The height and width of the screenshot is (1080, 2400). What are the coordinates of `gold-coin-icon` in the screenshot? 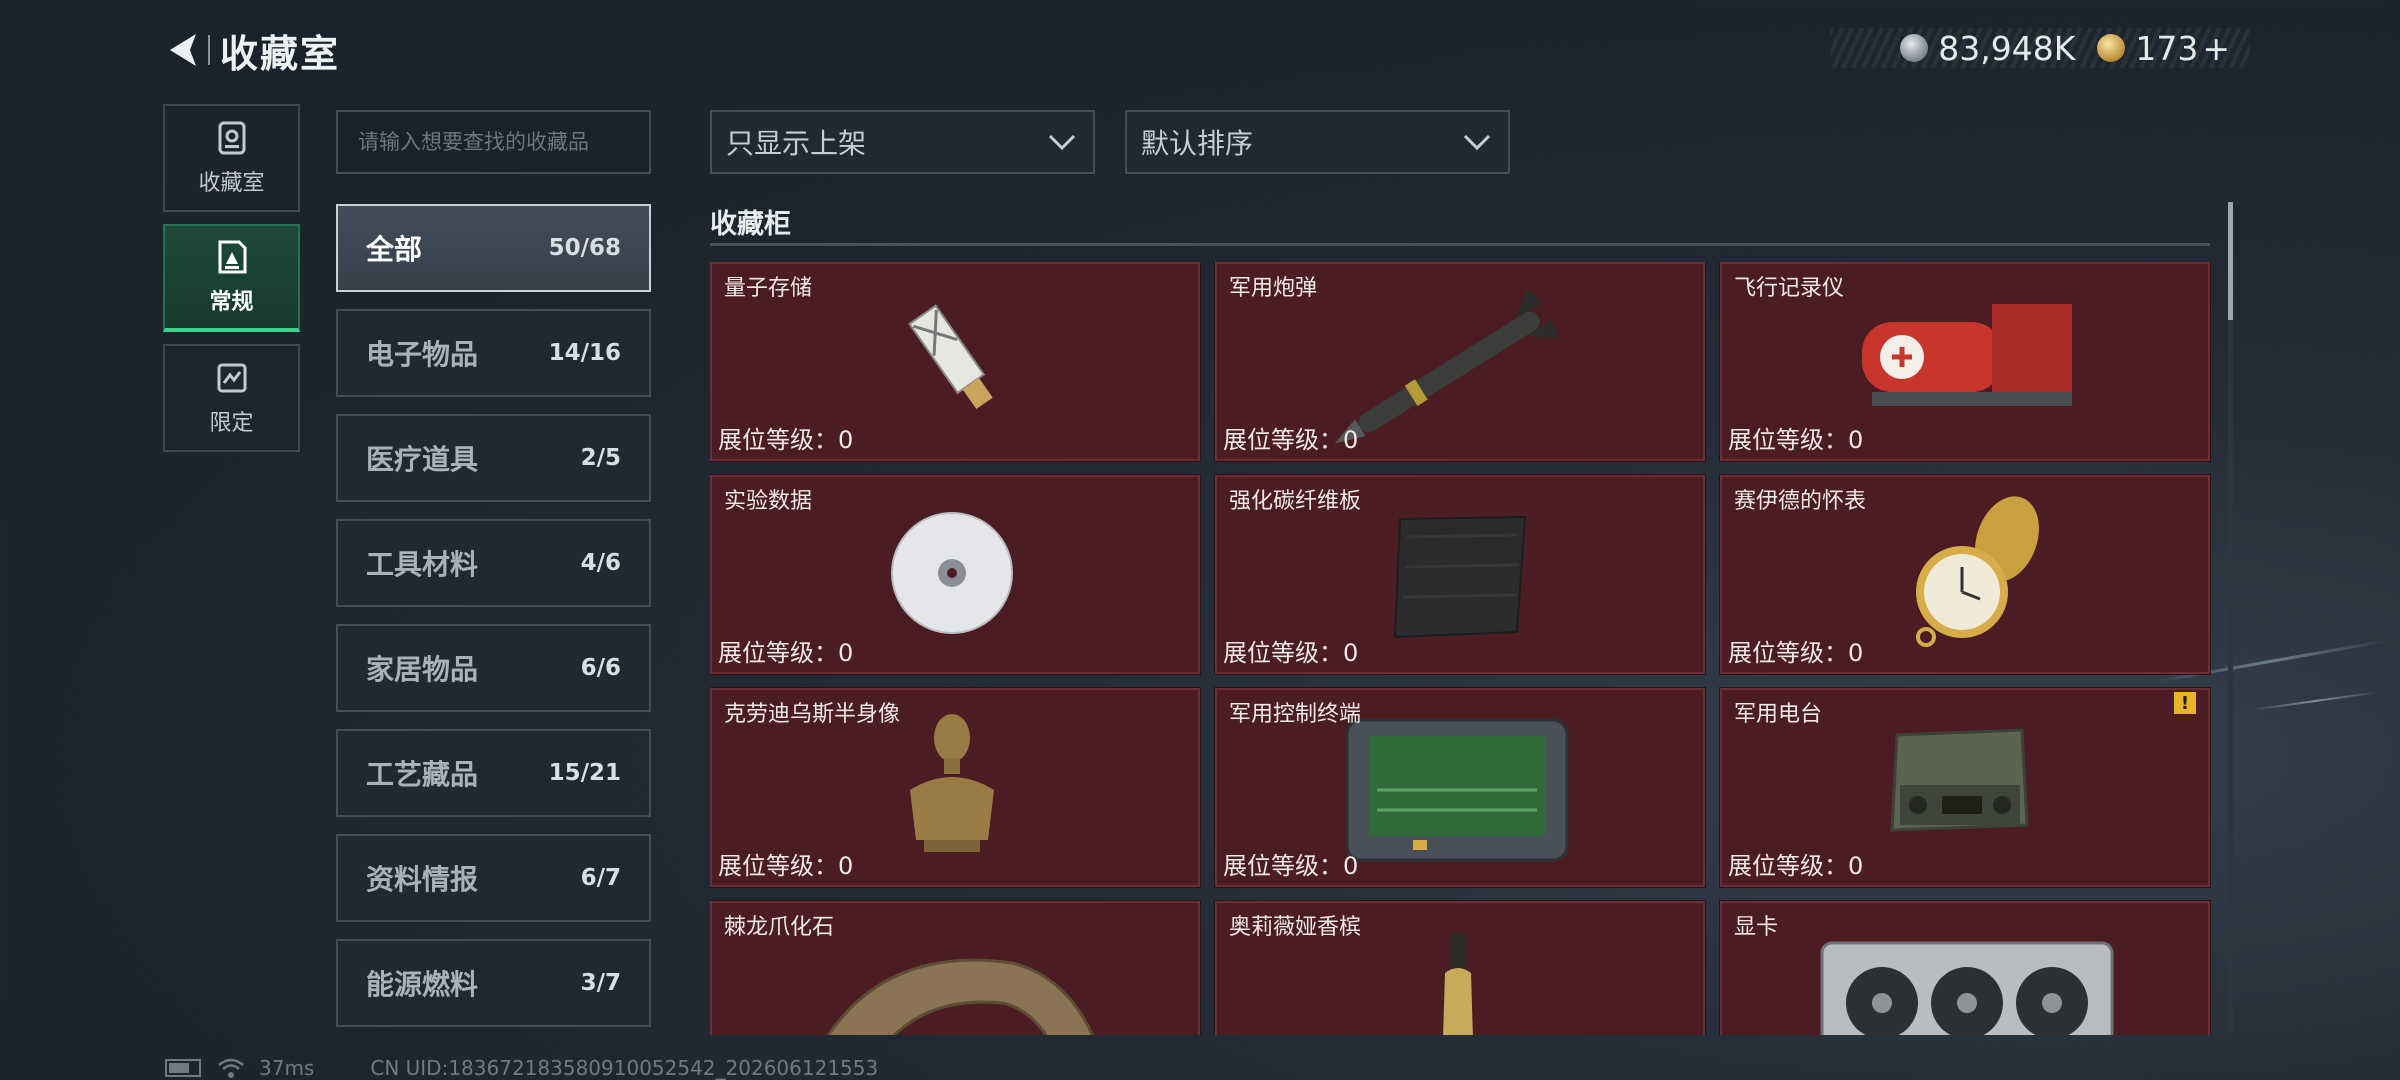 It's located at (2111, 48).